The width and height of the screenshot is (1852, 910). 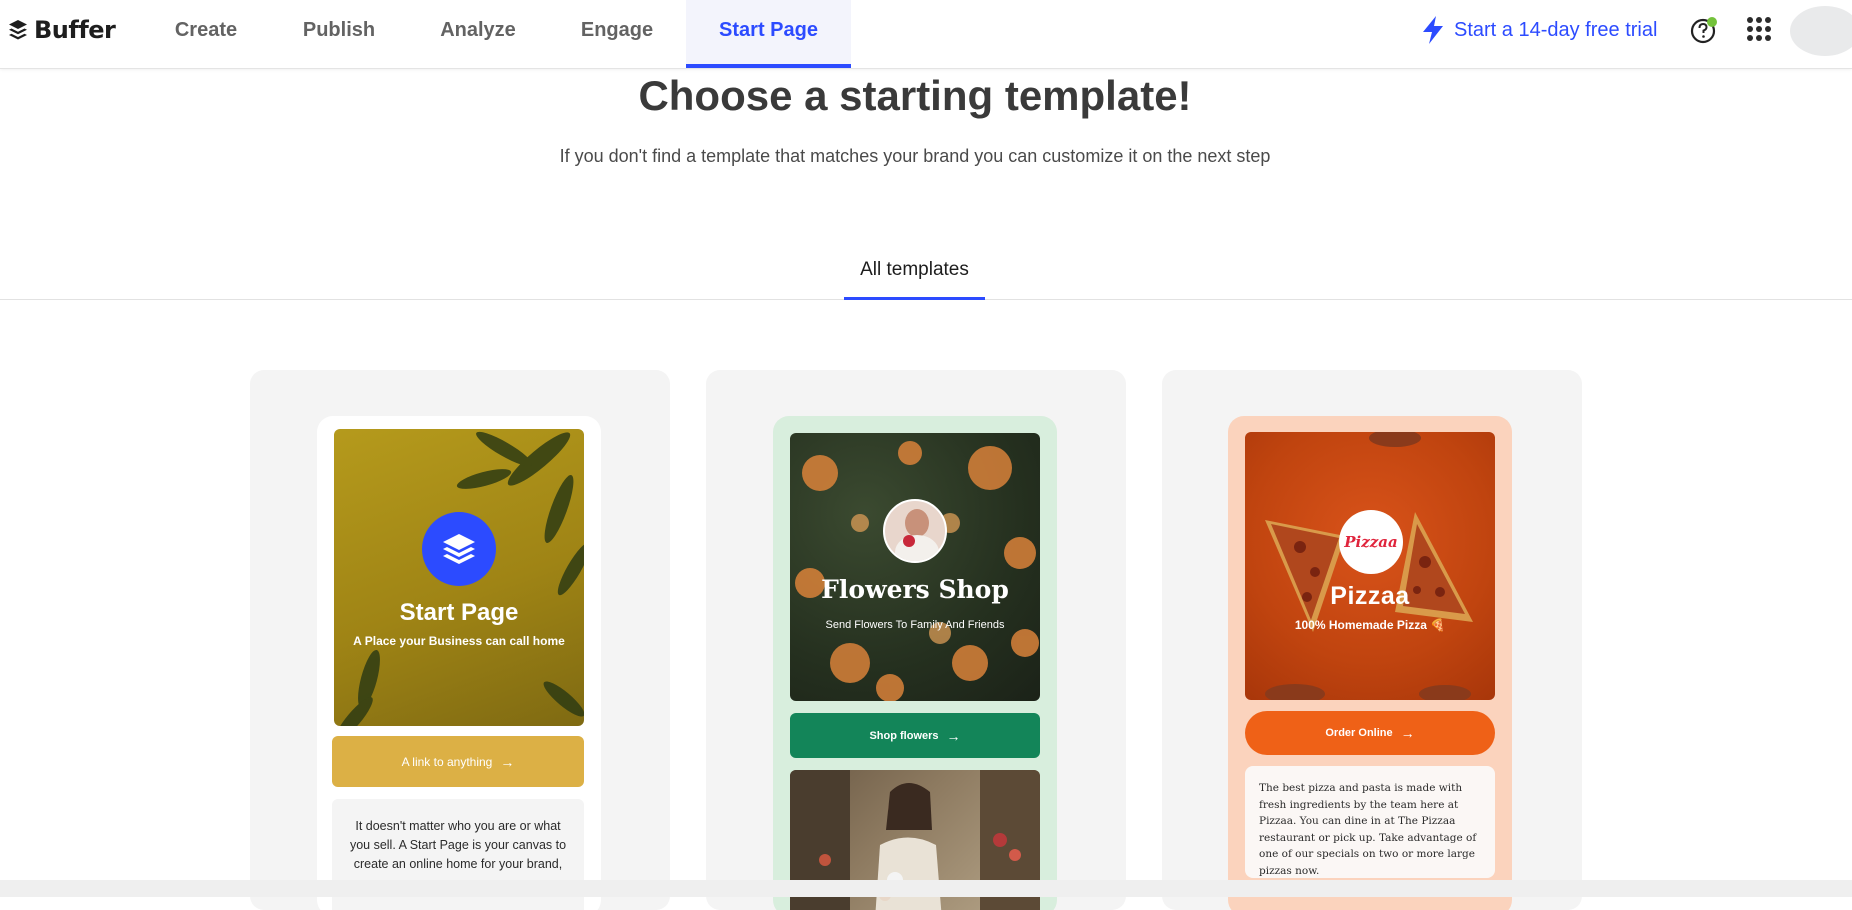 I want to click on hero-subtitle: 100% Homemade Pizza 🍕, so click(x=1370, y=625).